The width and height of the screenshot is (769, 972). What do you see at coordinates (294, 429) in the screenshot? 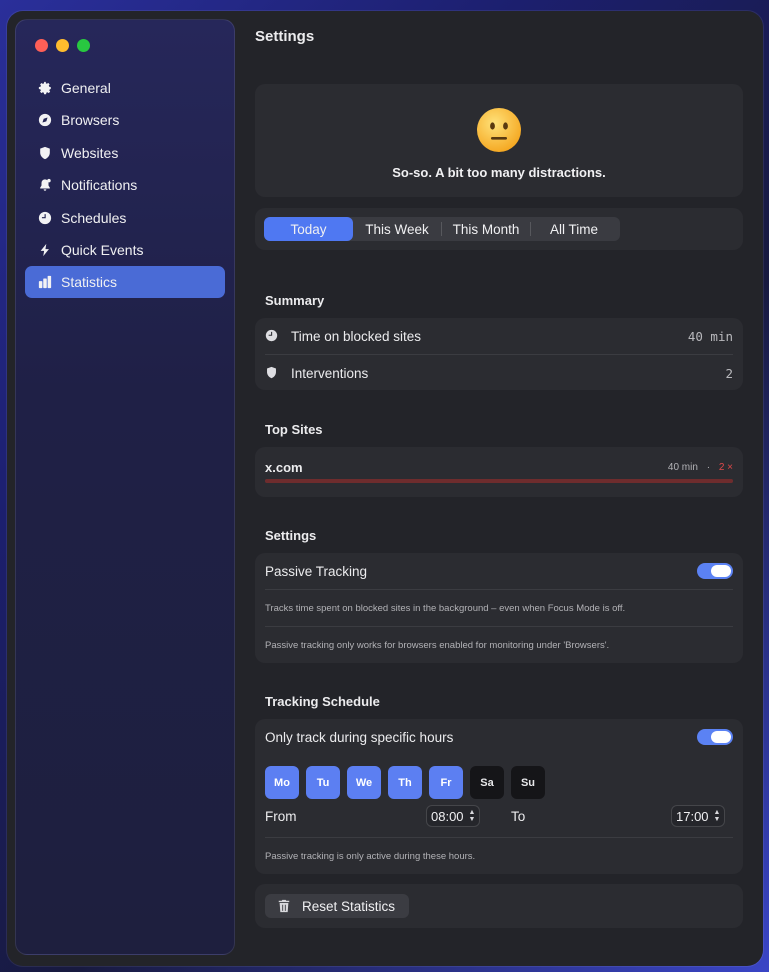
I see `top-sites-heading: Top Sites` at bounding box center [294, 429].